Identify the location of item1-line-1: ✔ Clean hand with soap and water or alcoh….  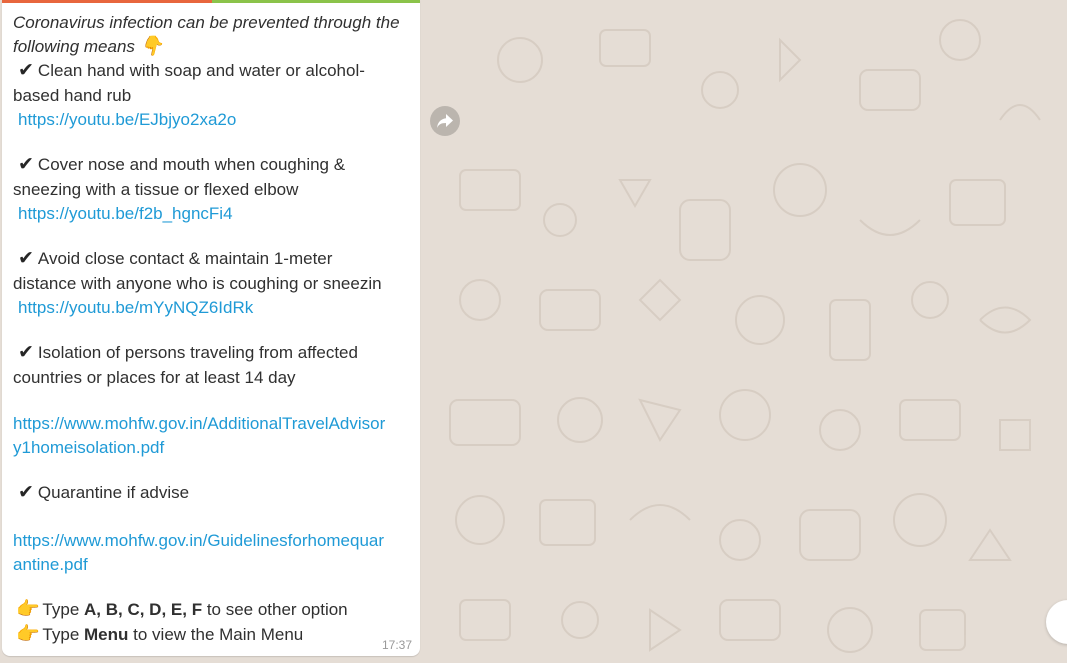
(191, 71).